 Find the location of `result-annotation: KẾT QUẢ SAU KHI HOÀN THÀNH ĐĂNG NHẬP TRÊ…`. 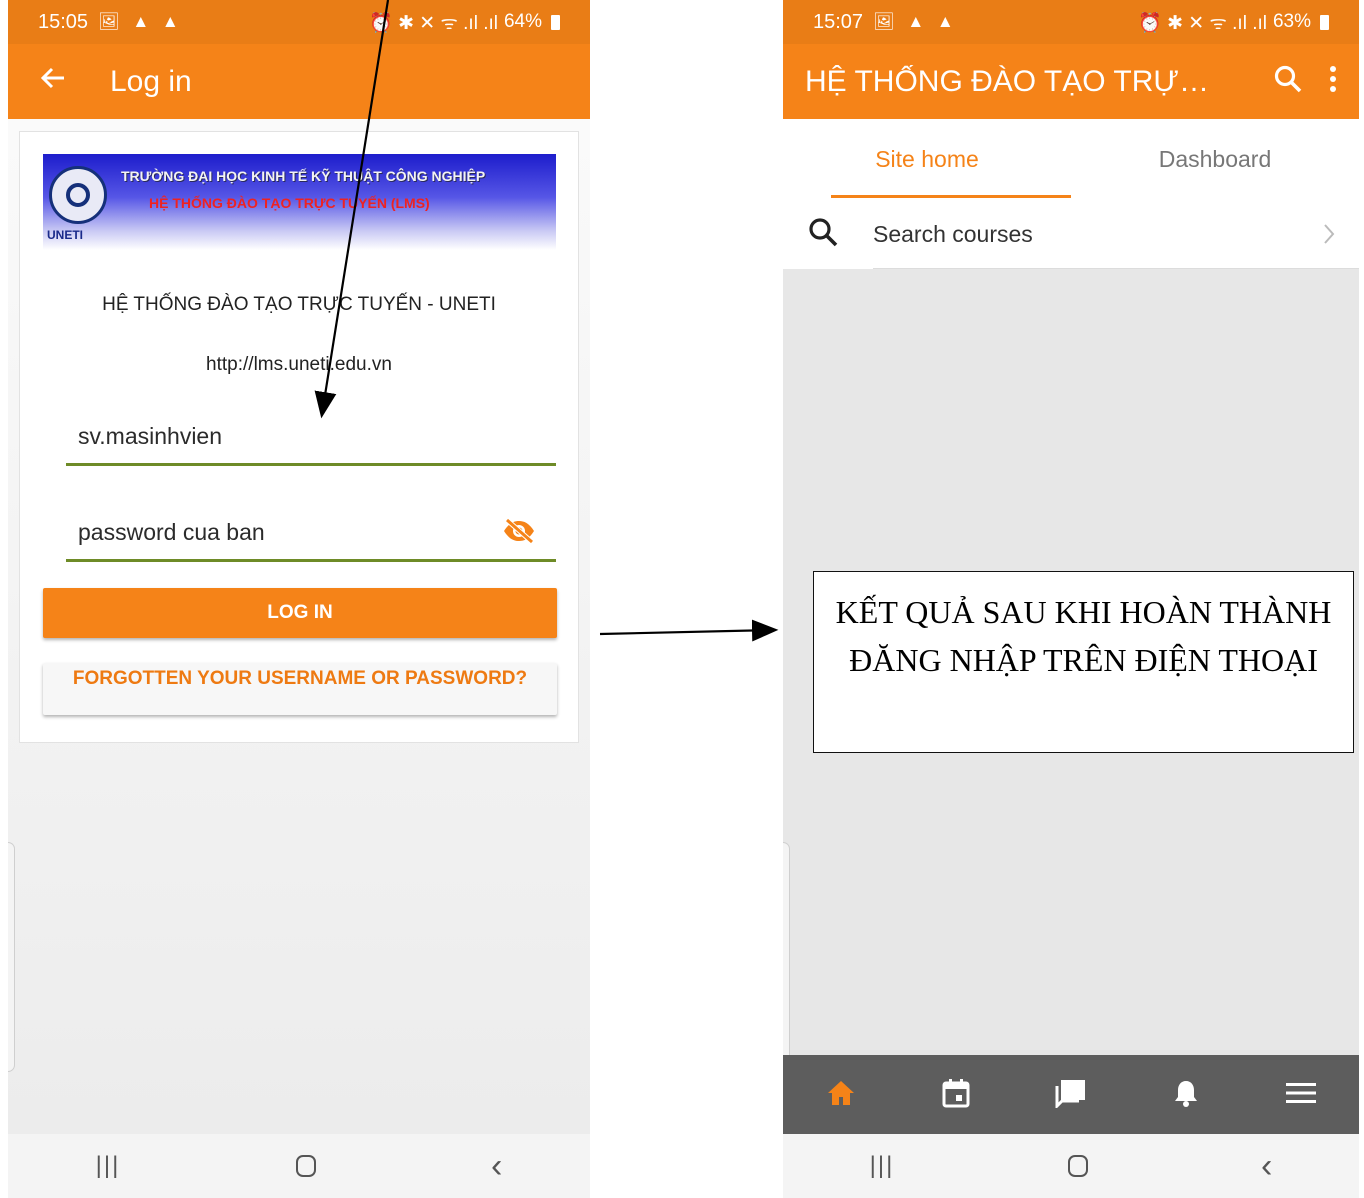

result-annotation: KẾT QUẢ SAU KHI HOÀN THÀNH ĐĂNG NHẬP TRÊ… is located at coordinates (1083, 662).